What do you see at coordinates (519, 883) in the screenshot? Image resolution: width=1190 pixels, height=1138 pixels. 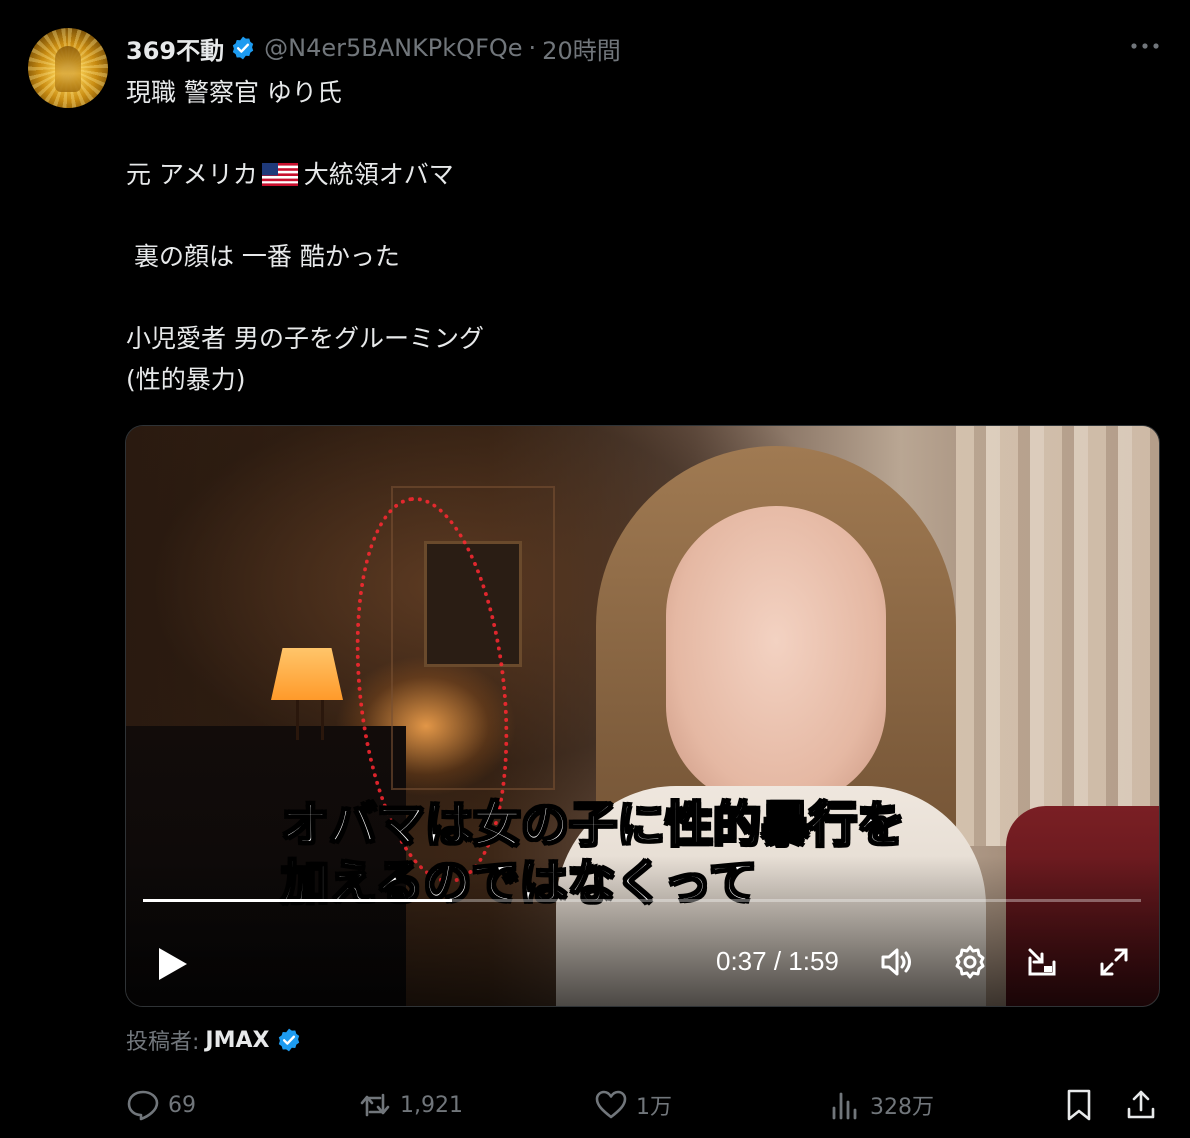 I see `caption-line-2: 加えるのではなくって` at bounding box center [519, 883].